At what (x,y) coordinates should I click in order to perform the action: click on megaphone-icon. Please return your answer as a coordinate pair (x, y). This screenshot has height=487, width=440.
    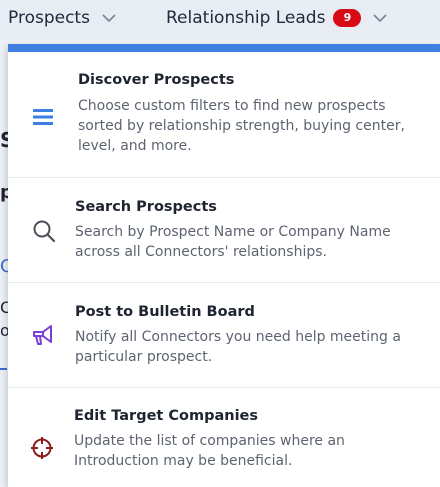
    Looking at the image, I should click on (43, 335).